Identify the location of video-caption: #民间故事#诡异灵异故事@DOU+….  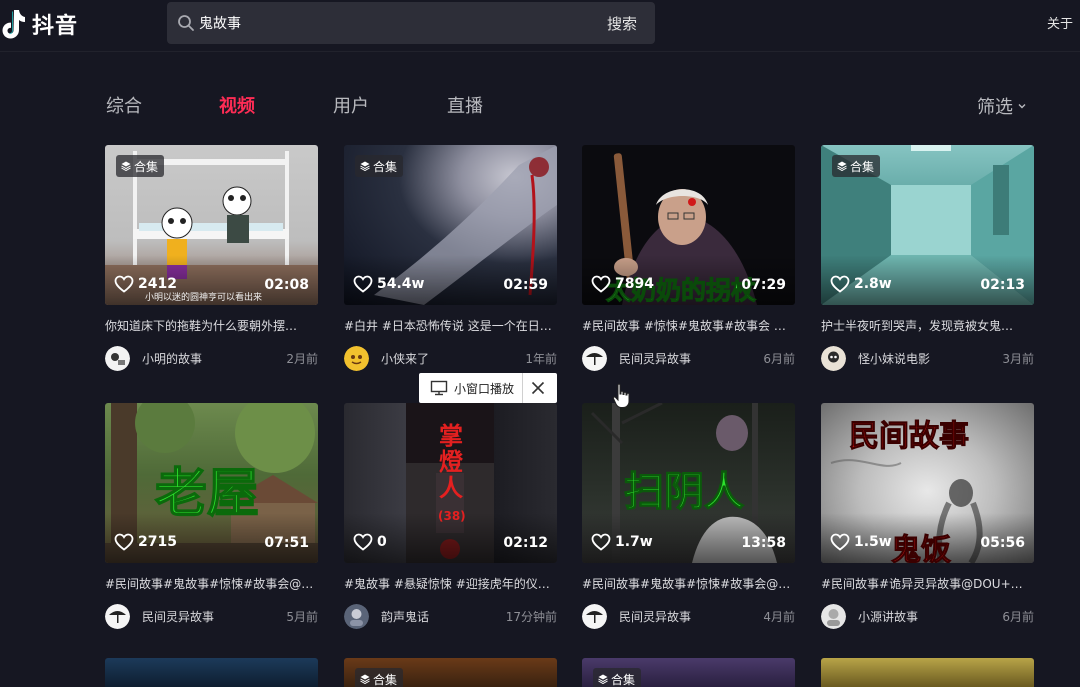
(927, 583).